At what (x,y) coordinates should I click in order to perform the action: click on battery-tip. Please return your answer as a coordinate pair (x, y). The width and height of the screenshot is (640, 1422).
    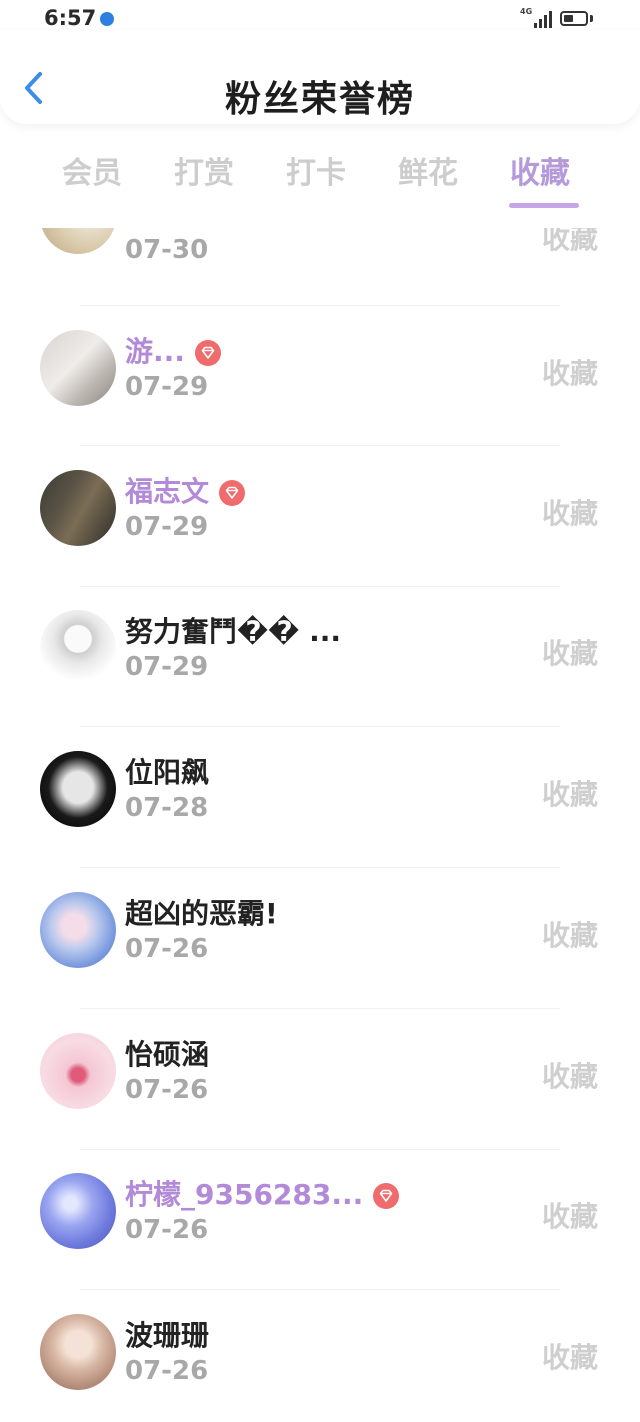
    Looking at the image, I should click on (591, 18).